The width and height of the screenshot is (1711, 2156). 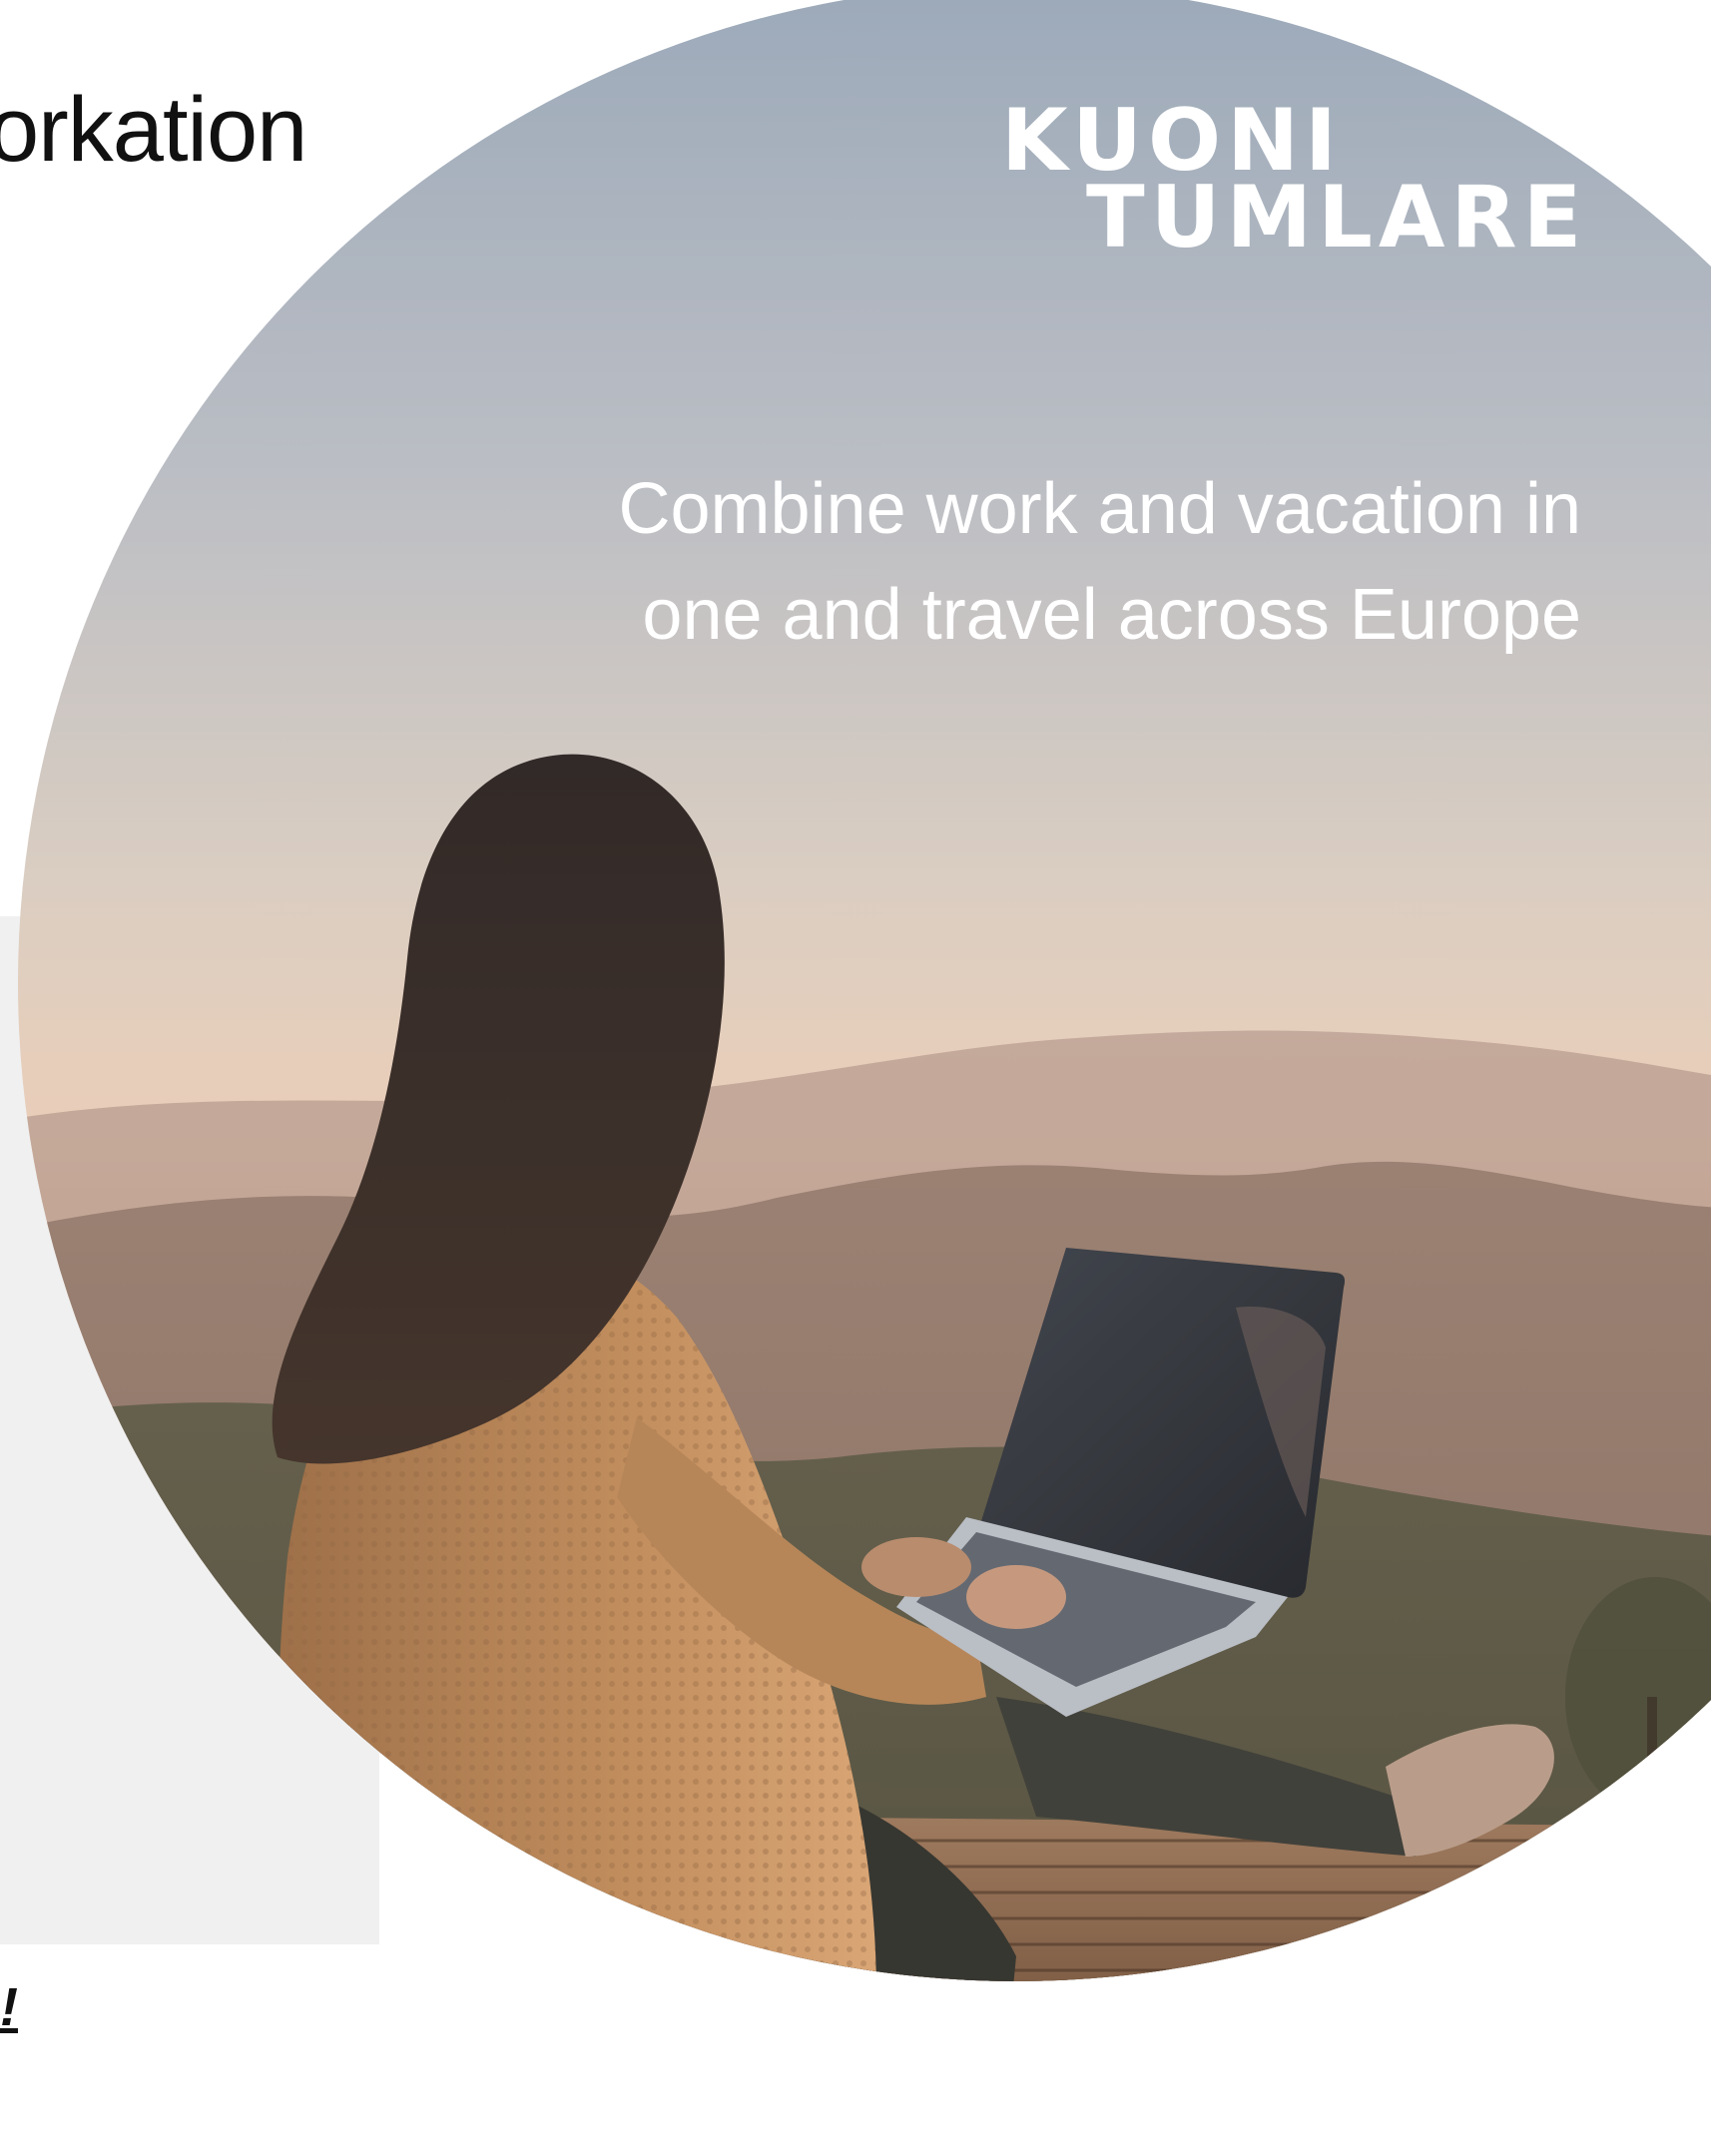 I want to click on logo-line-2: TUMLARE, so click(x=1337, y=218).